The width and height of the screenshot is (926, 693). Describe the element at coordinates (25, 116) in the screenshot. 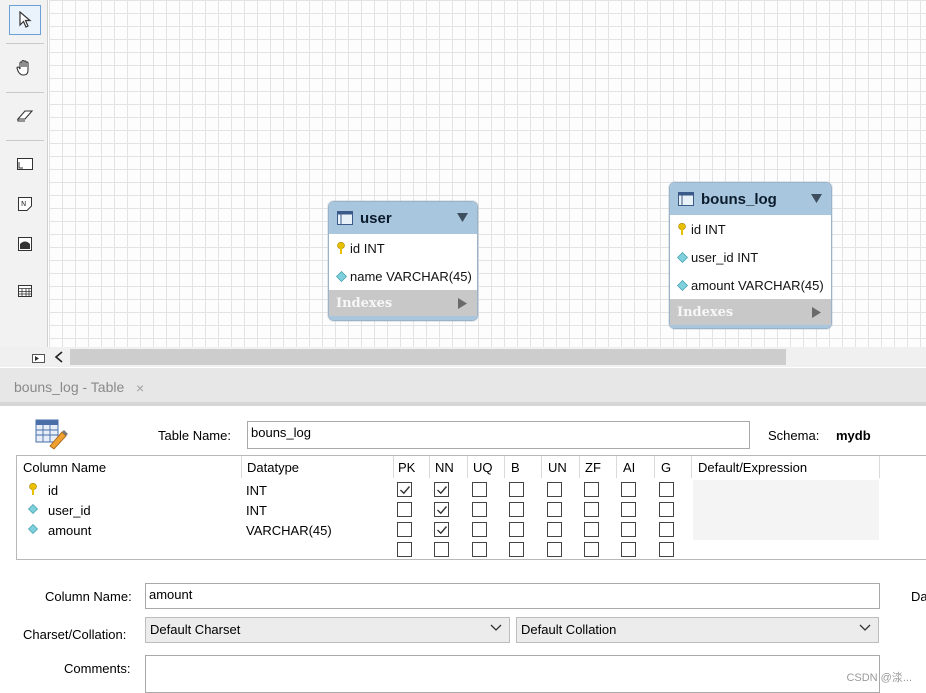

I see `eraser-tool` at that location.